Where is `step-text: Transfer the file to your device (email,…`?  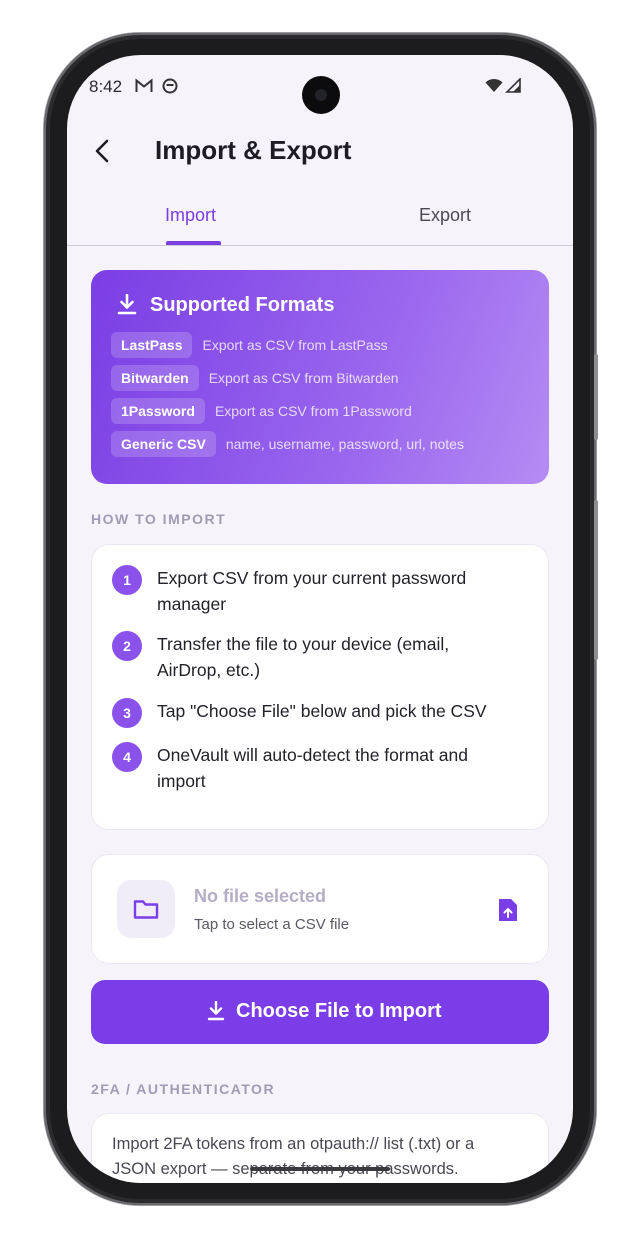 step-text: Transfer the file to your device (email,… is located at coordinates (303, 657).